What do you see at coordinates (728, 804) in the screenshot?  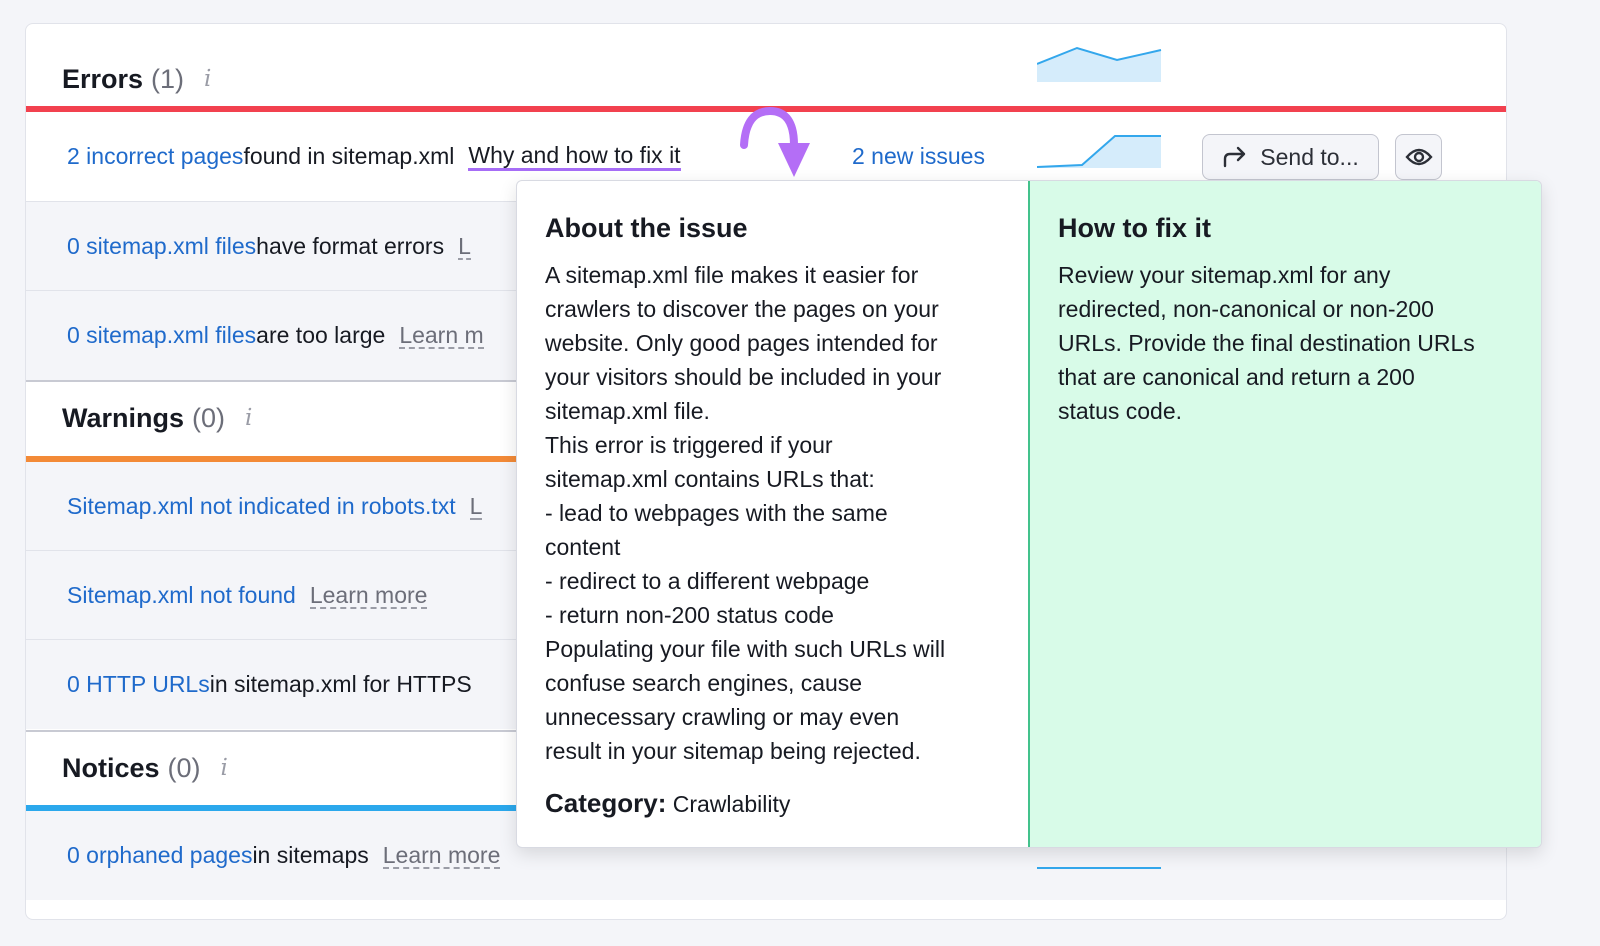 I see `category-value: Crawlability` at bounding box center [728, 804].